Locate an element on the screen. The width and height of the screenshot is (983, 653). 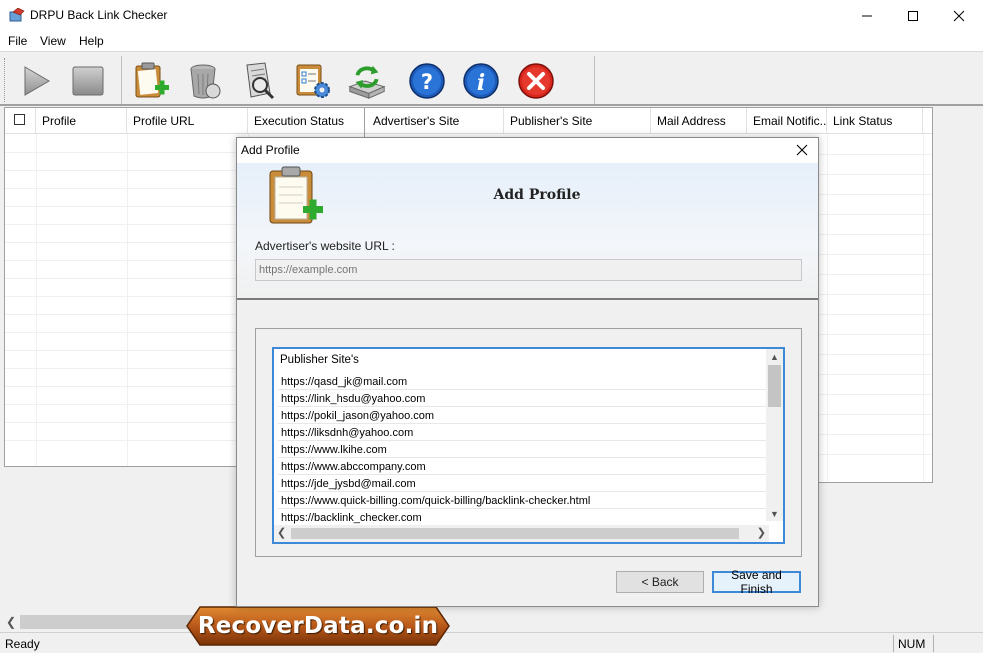
toolbar: ? i is located at coordinates (491, 78).